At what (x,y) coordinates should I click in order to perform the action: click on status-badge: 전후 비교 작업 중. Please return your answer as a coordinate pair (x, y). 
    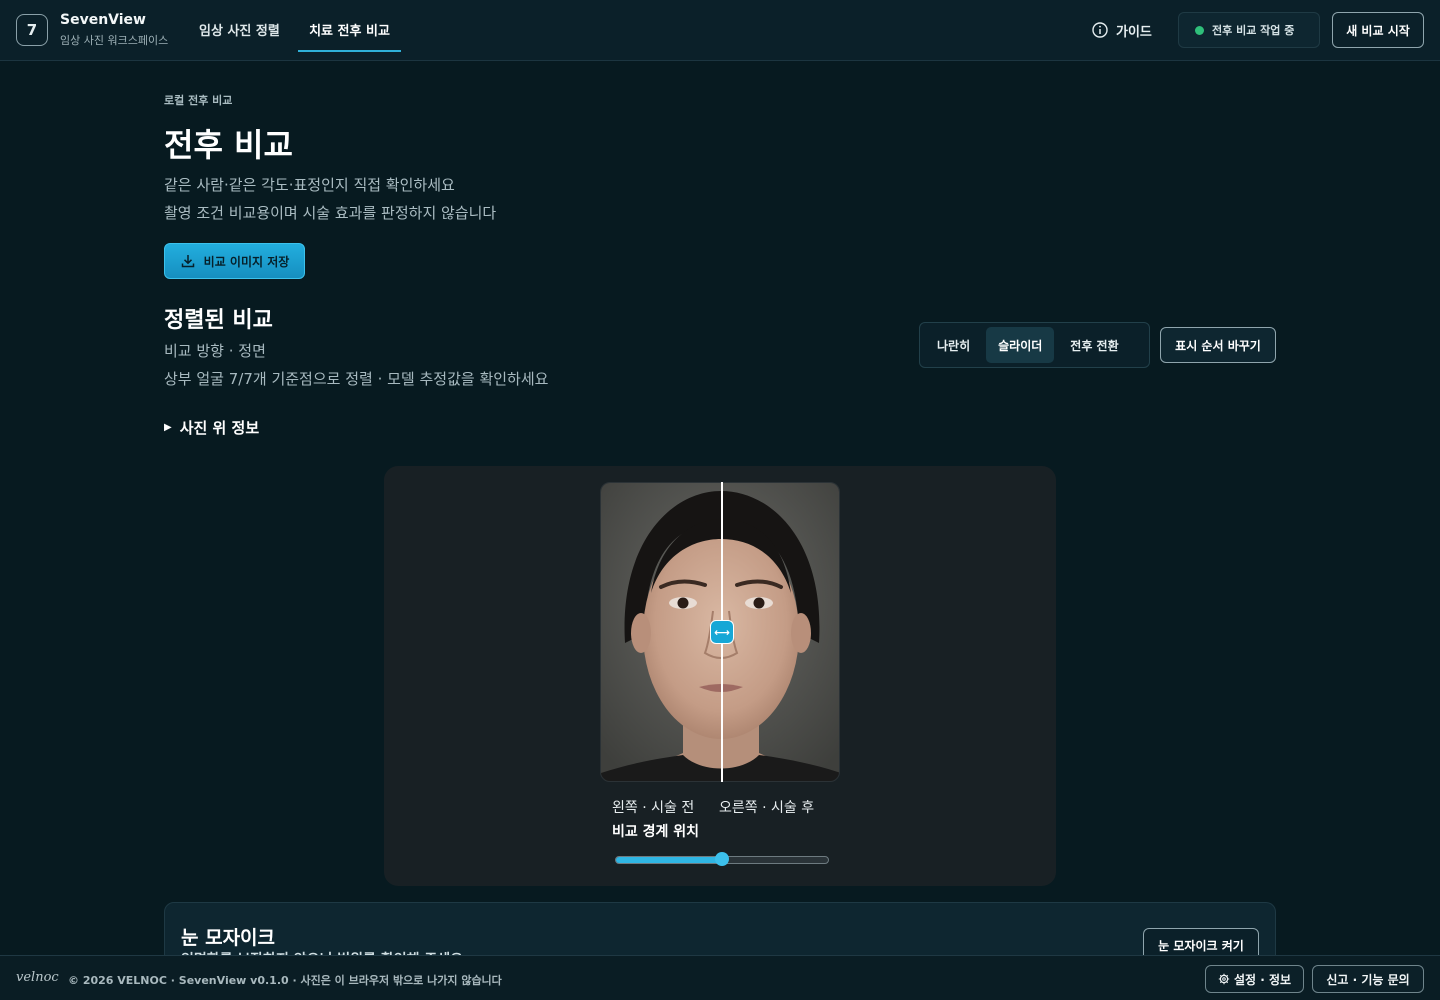
    Looking at the image, I should click on (1249, 30).